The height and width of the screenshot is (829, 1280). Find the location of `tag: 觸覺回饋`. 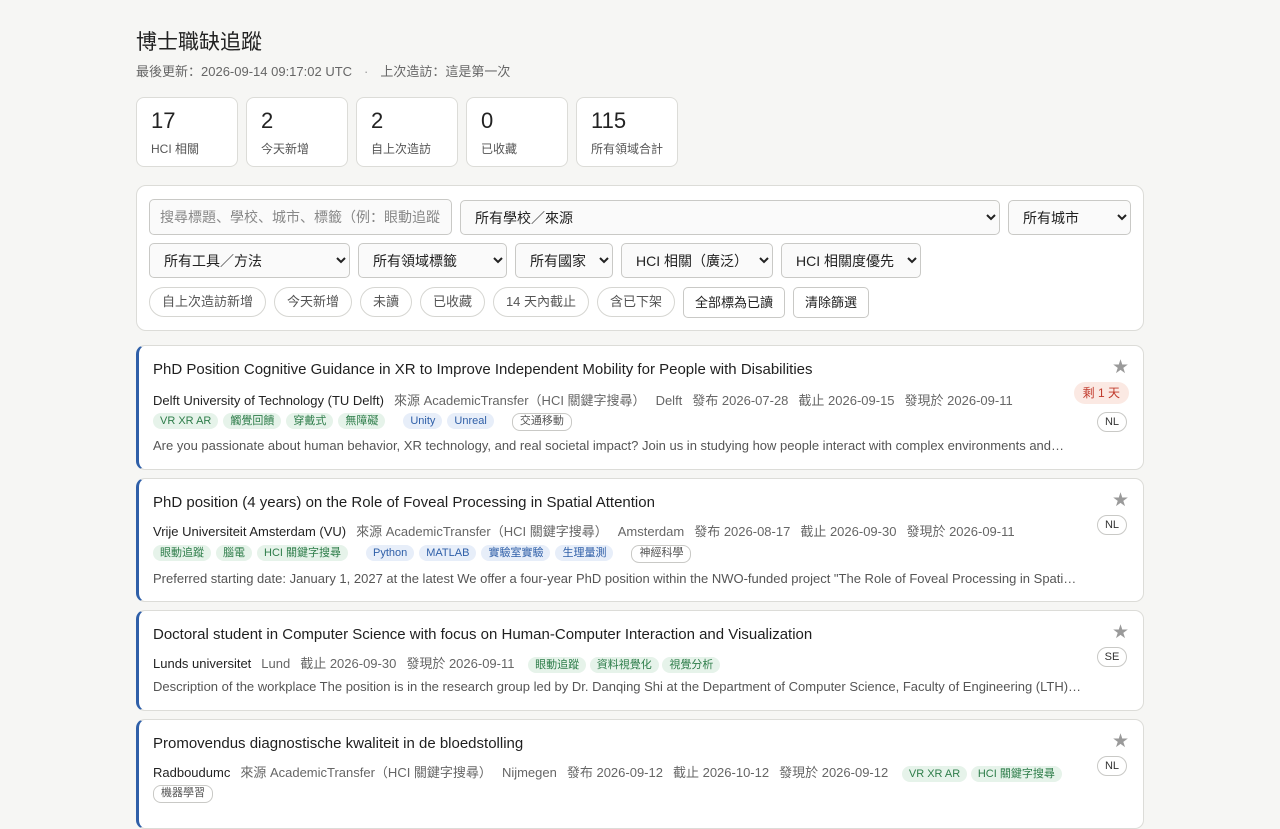

tag: 觸覺回饋 is located at coordinates (252, 421).